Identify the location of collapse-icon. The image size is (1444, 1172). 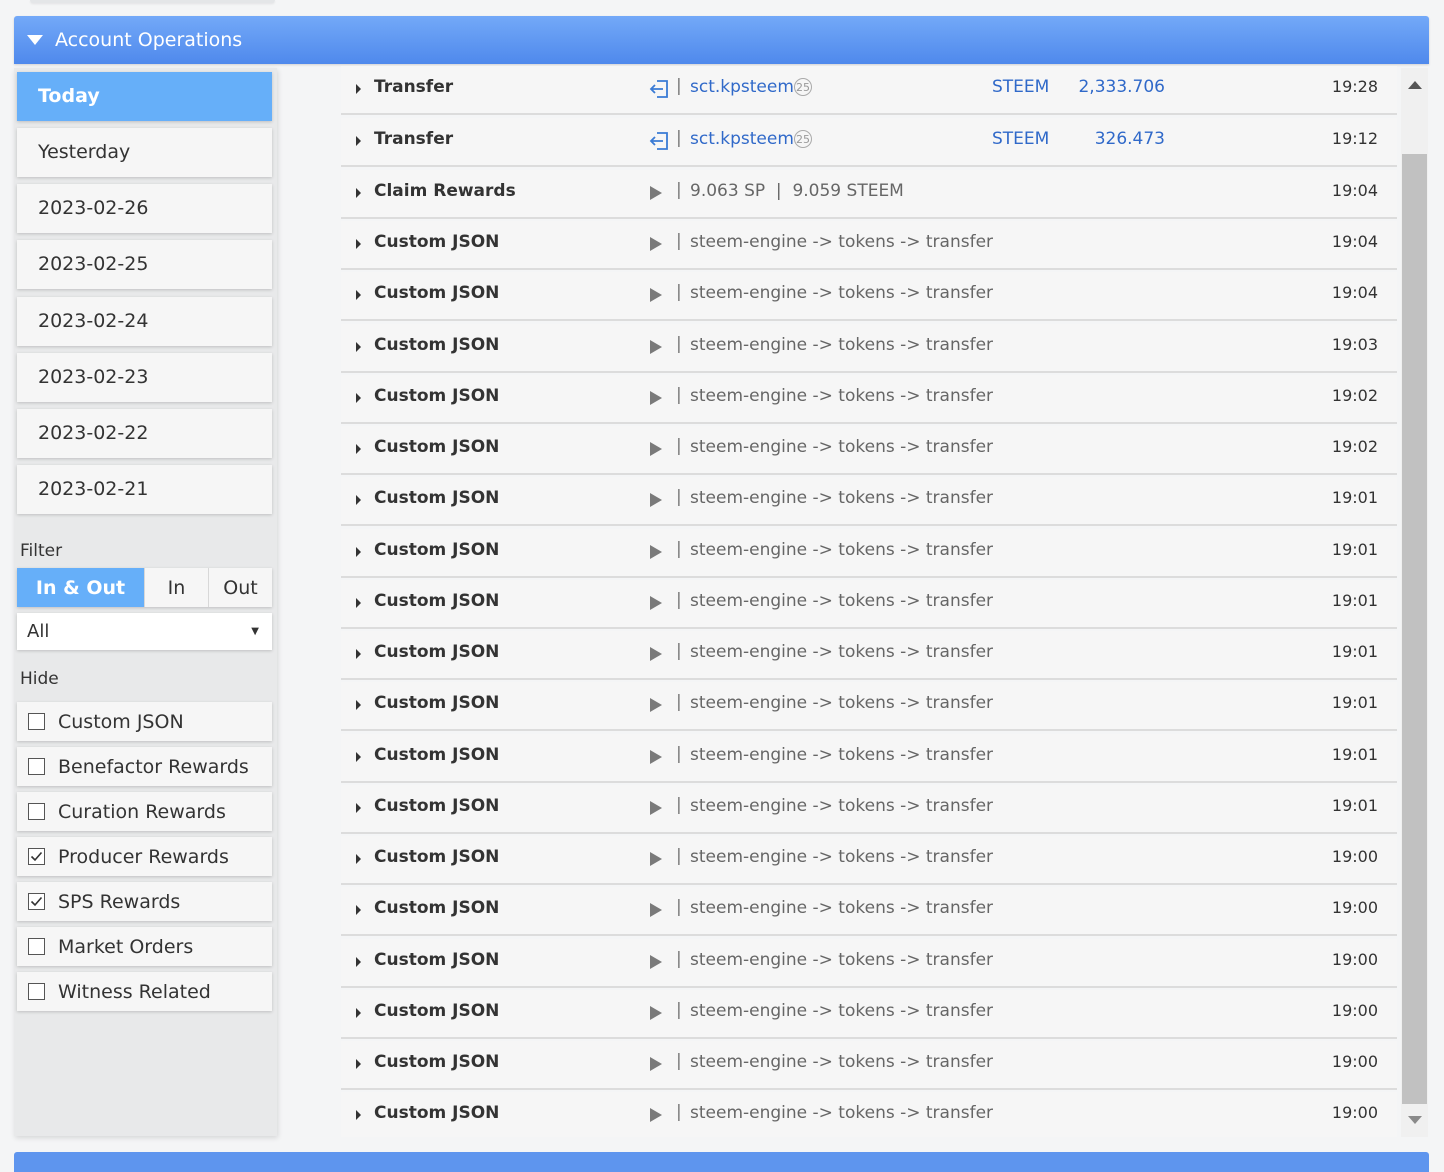
(35, 40).